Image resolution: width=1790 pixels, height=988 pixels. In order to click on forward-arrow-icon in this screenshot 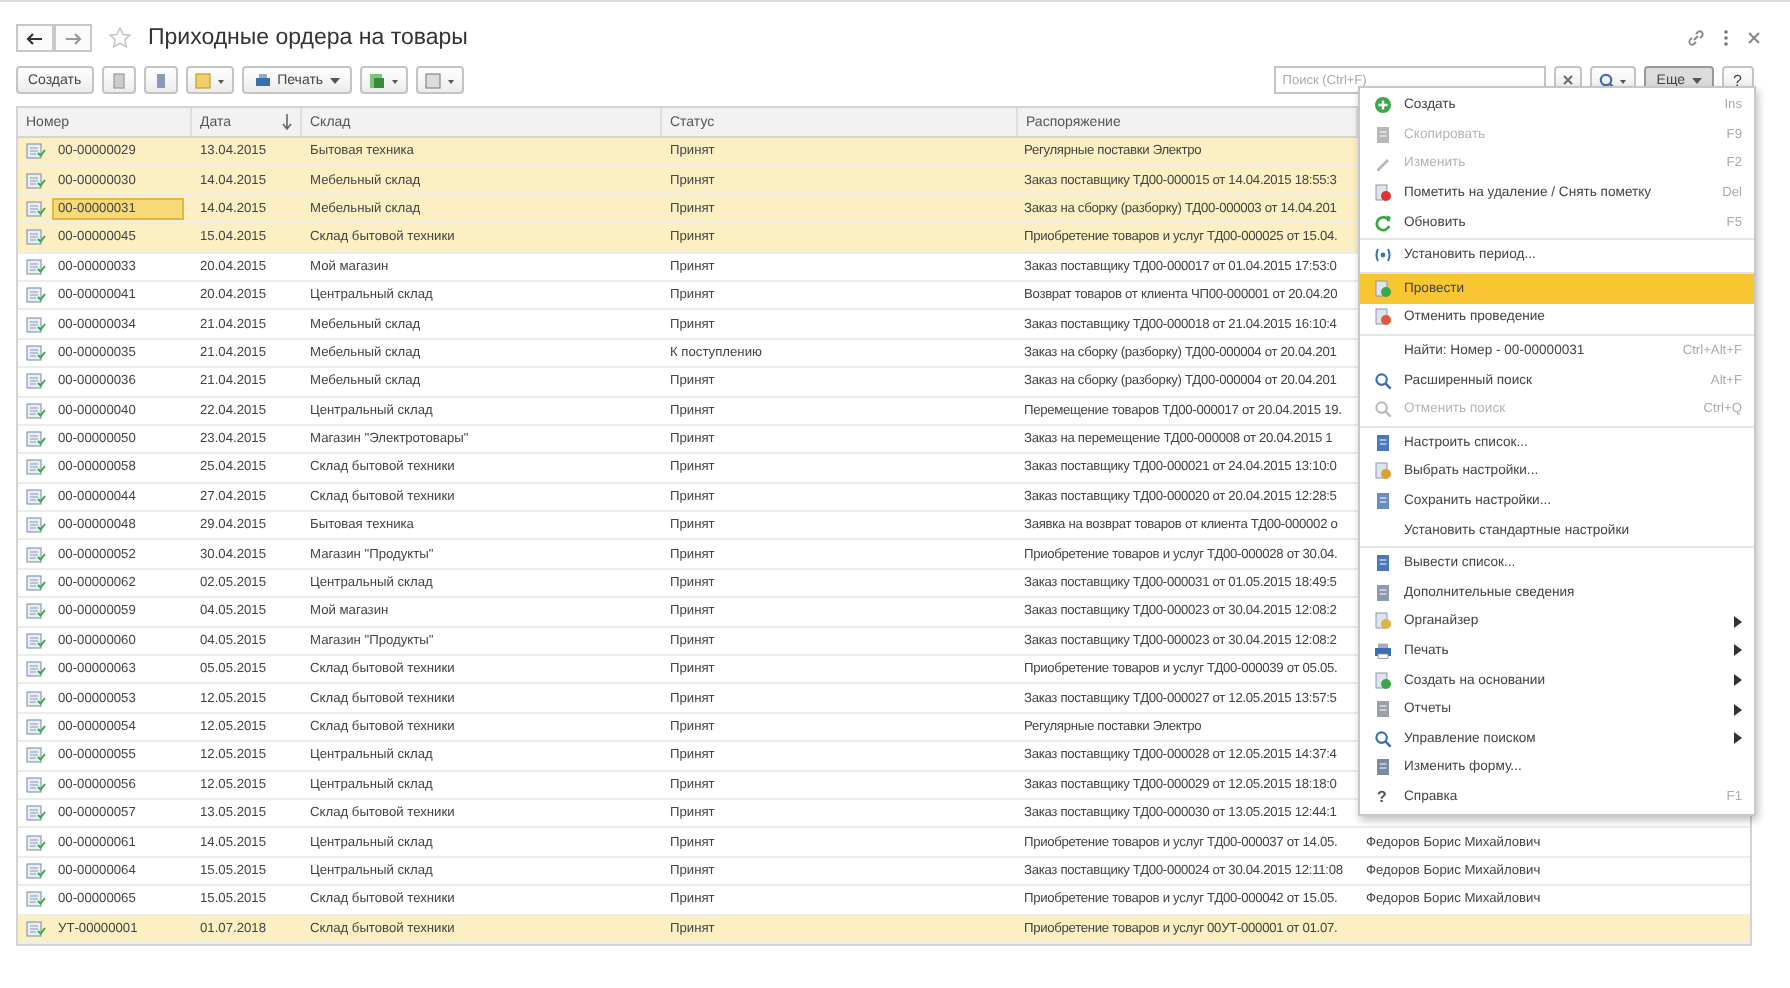, I will do `click(73, 38)`.